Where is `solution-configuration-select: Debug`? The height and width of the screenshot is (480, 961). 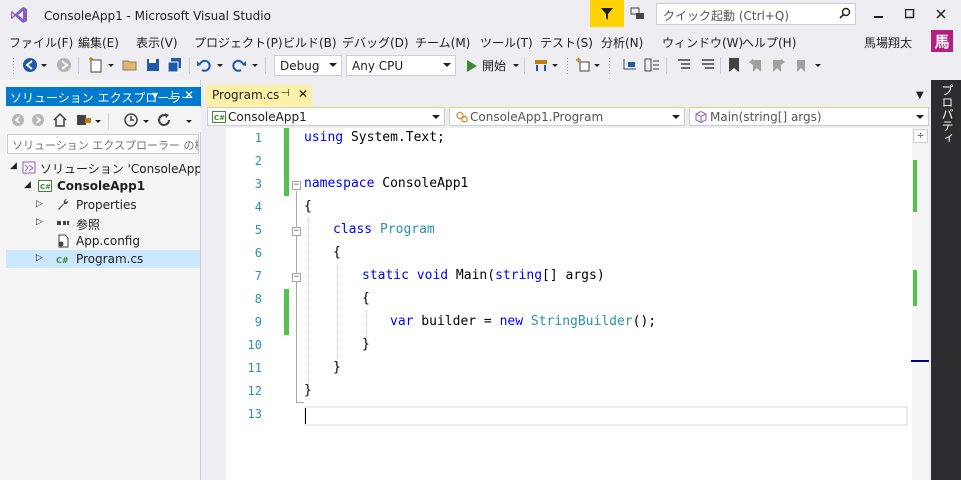 solution-configuration-select: Debug is located at coordinates (308, 65).